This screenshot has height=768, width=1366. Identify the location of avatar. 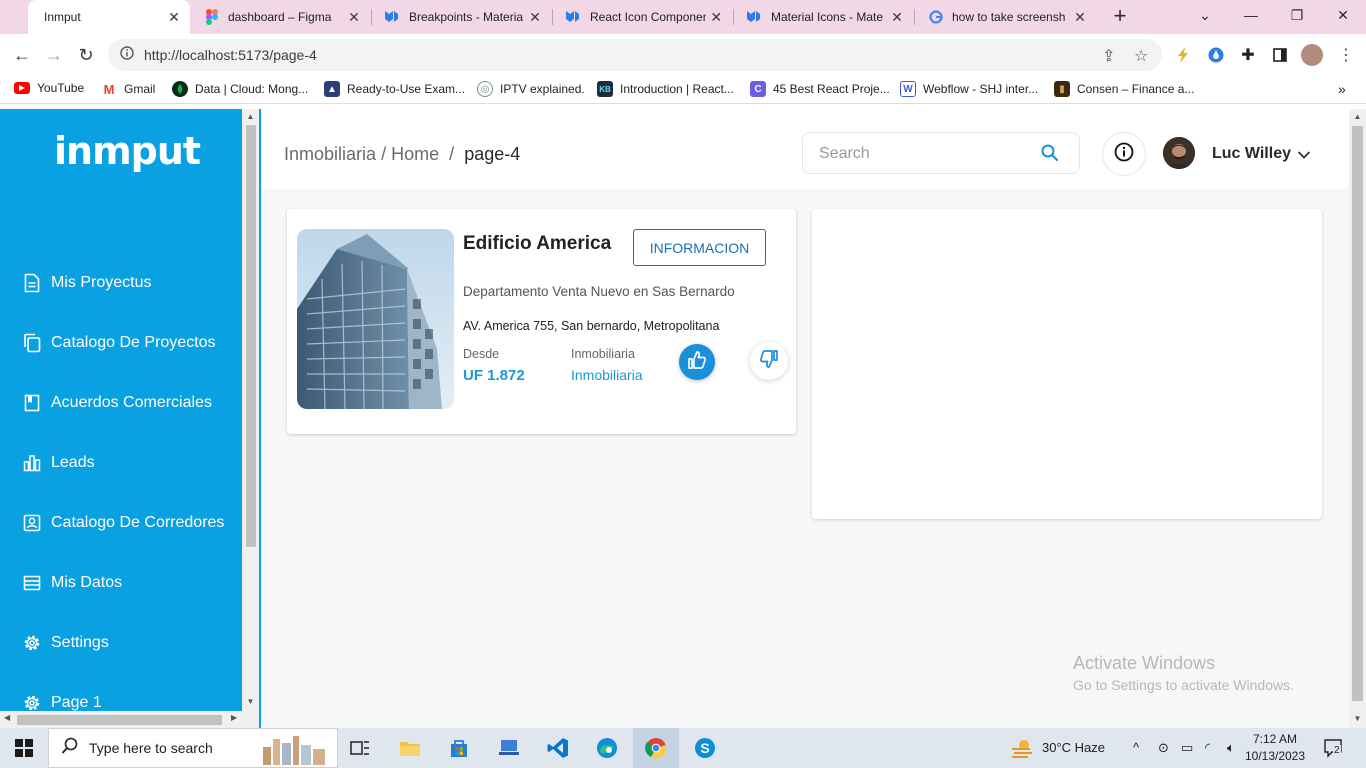
(1179, 153).